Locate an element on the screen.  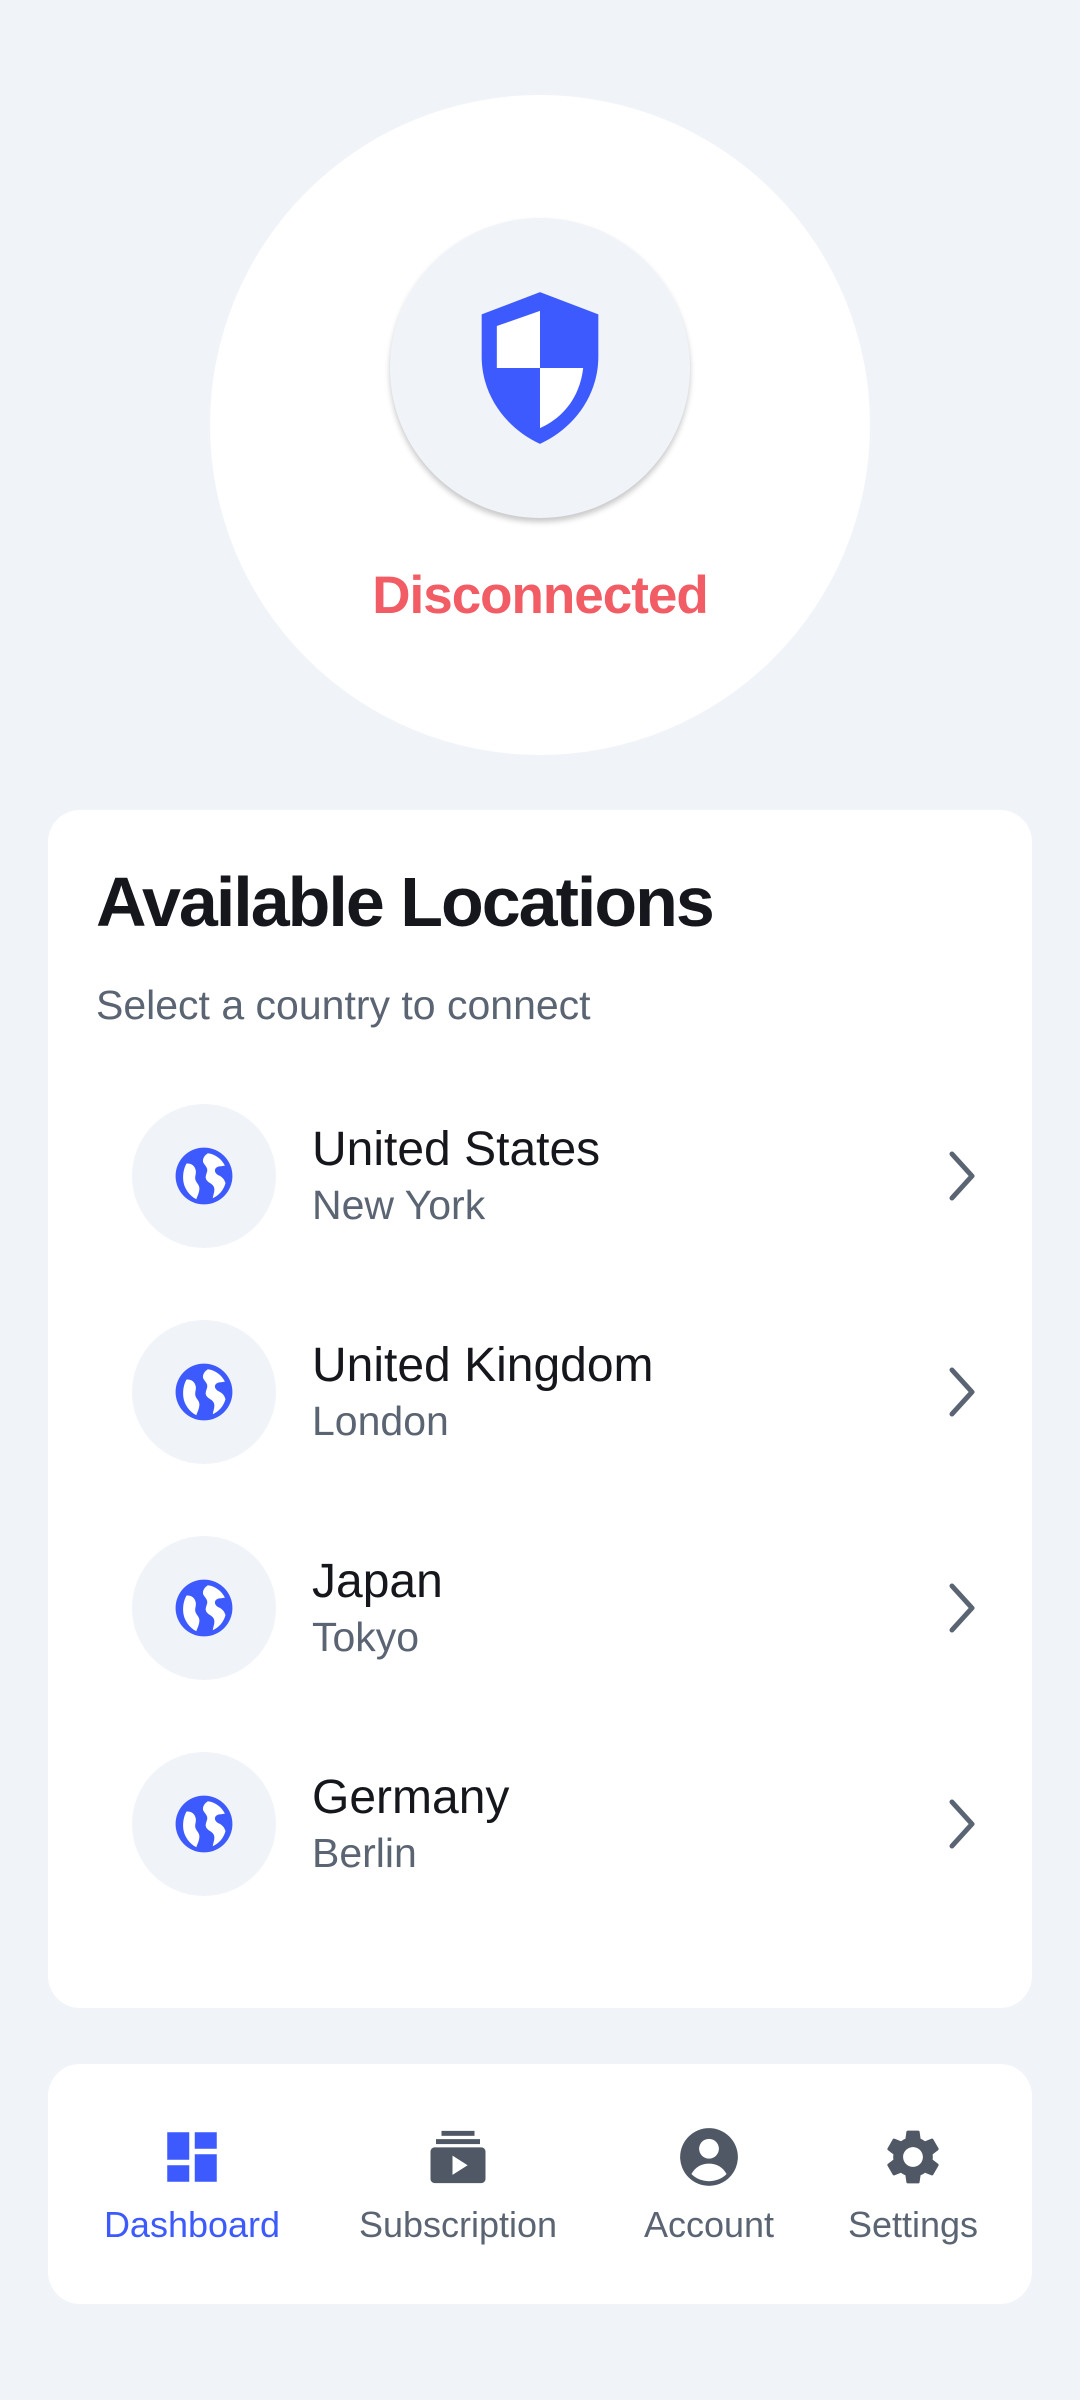
locations-subtitle: Select a country to connect is located at coordinates (343, 1005).